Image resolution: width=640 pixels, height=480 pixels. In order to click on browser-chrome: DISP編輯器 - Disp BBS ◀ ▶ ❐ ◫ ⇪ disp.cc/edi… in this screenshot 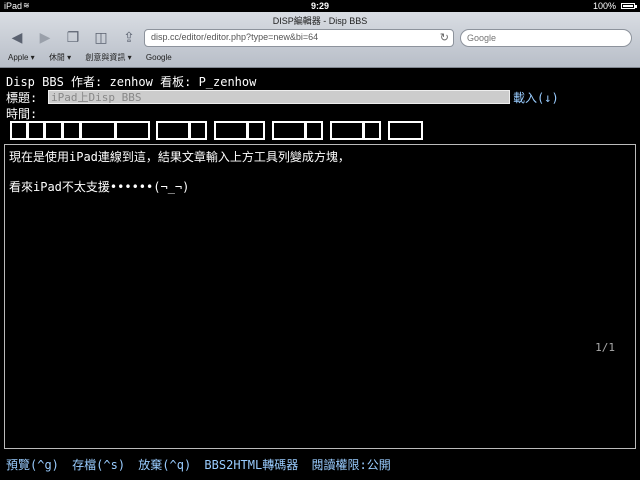, I will do `click(320, 40)`.